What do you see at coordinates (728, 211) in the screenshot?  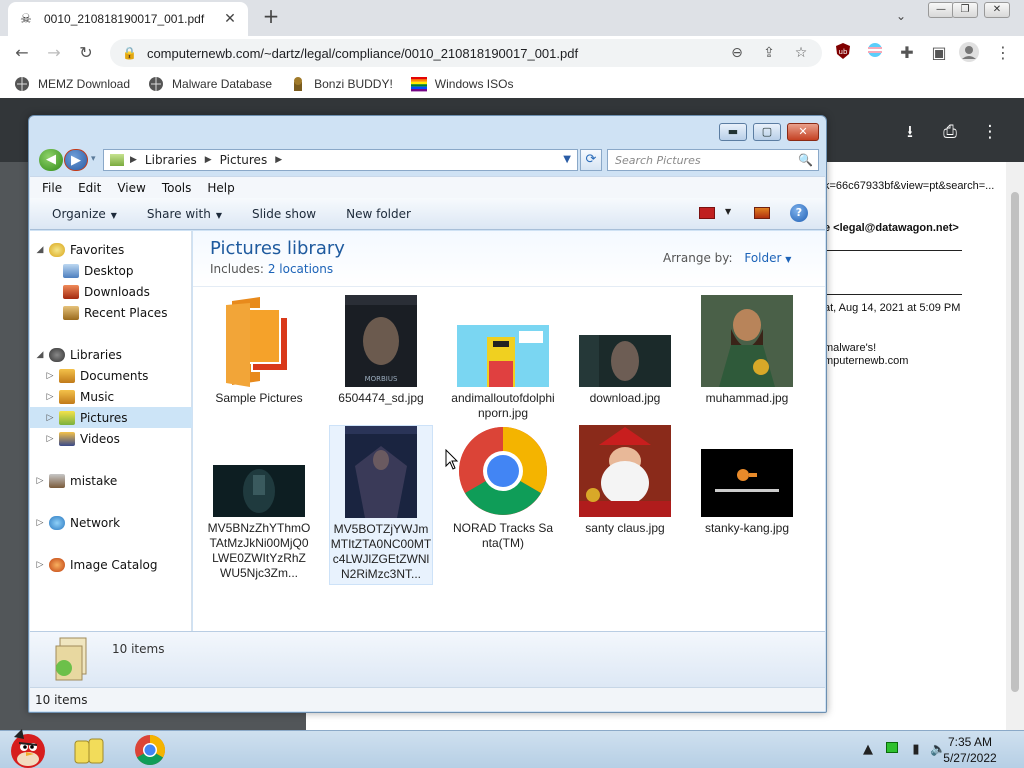 I see `view-options-dropdown-icon: ▼` at bounding box center [728, 211].